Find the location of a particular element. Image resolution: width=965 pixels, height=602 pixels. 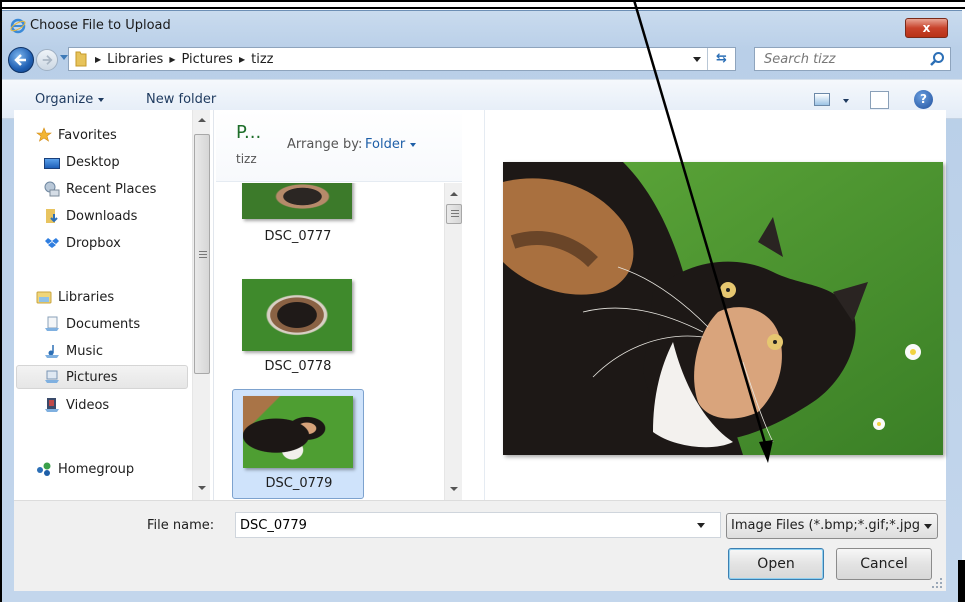

cancel-button: Cancel is located at coordinates (884, 564).